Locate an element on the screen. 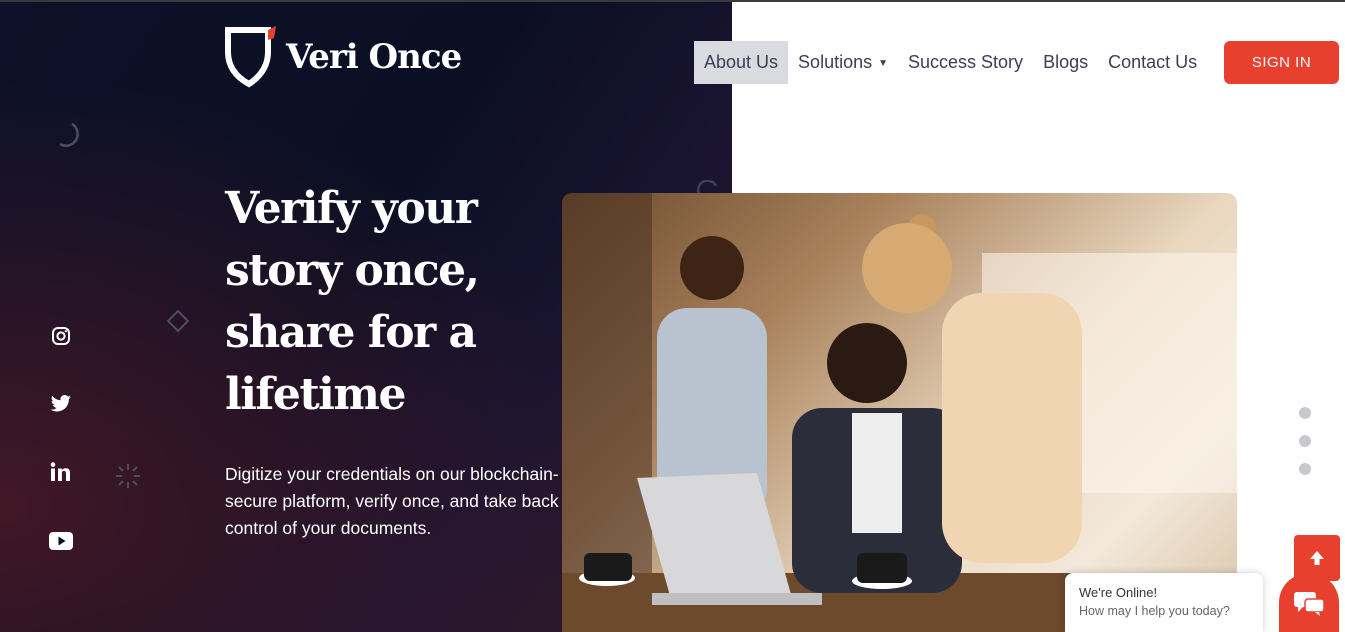 The image size is (1345, 632). nav-solutions: Solutions ▼ is located at coordinates (843, 62).